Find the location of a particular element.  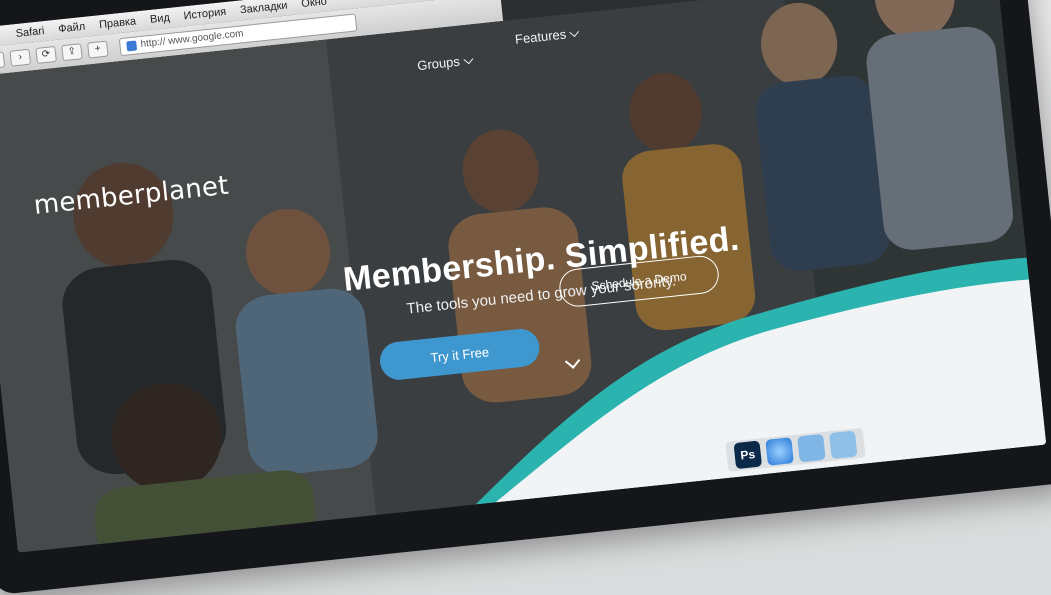

menu-view: Вид is located at coordinates (159, 19).